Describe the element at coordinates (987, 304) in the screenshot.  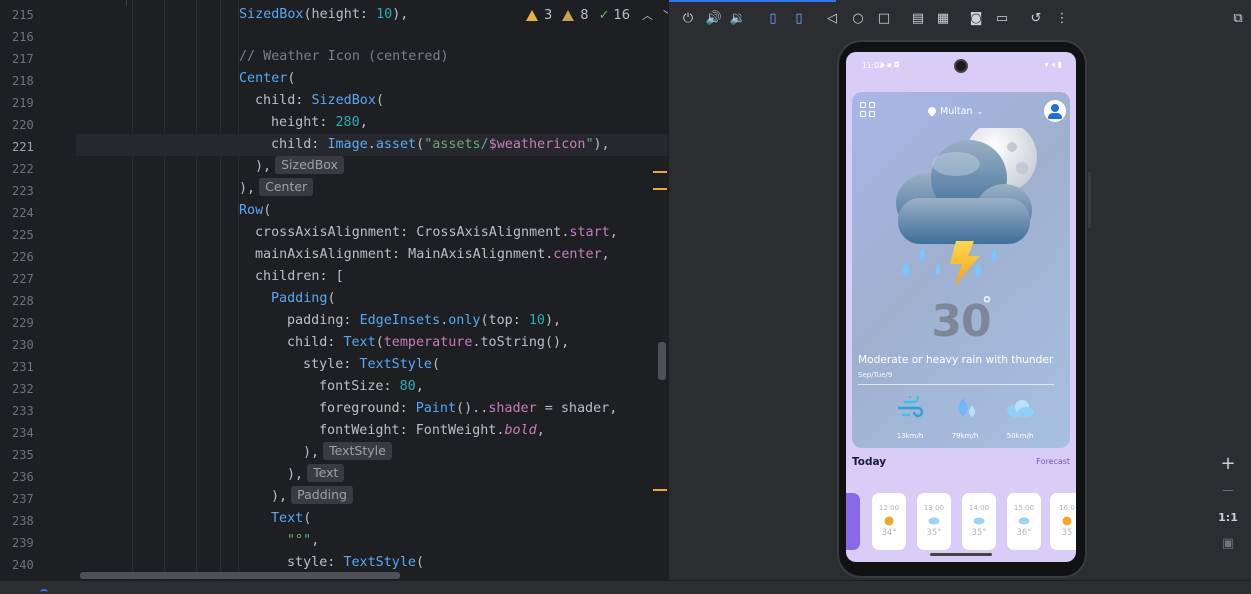
I see `degree-symbol: °` at that location.